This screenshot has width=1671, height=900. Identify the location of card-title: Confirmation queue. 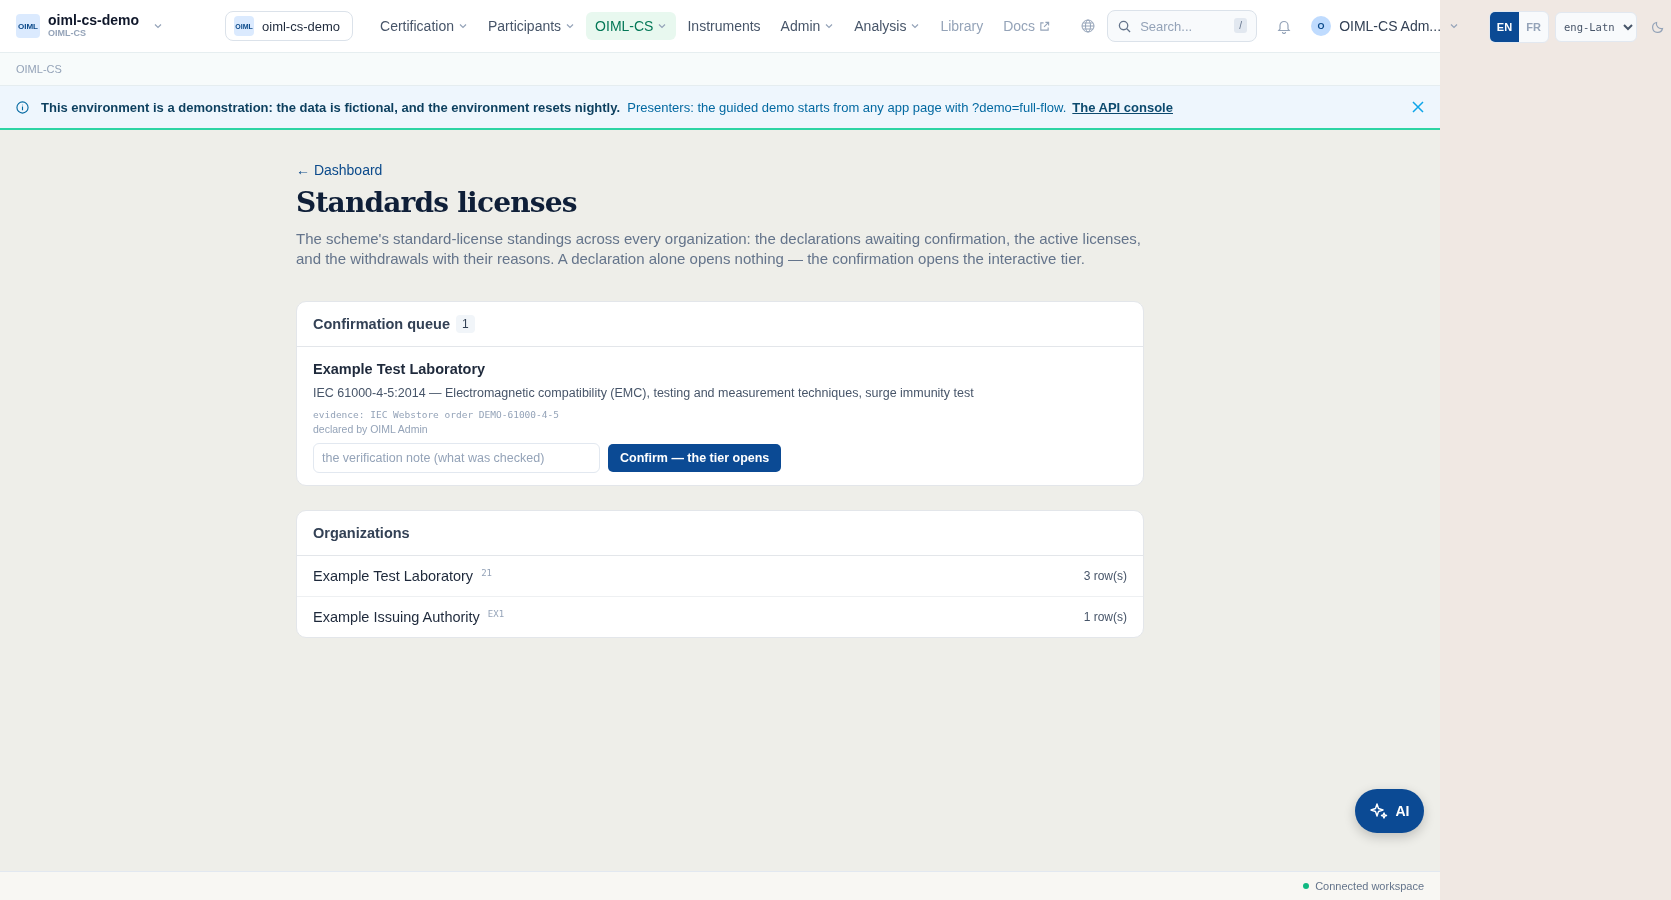
(381, 324).